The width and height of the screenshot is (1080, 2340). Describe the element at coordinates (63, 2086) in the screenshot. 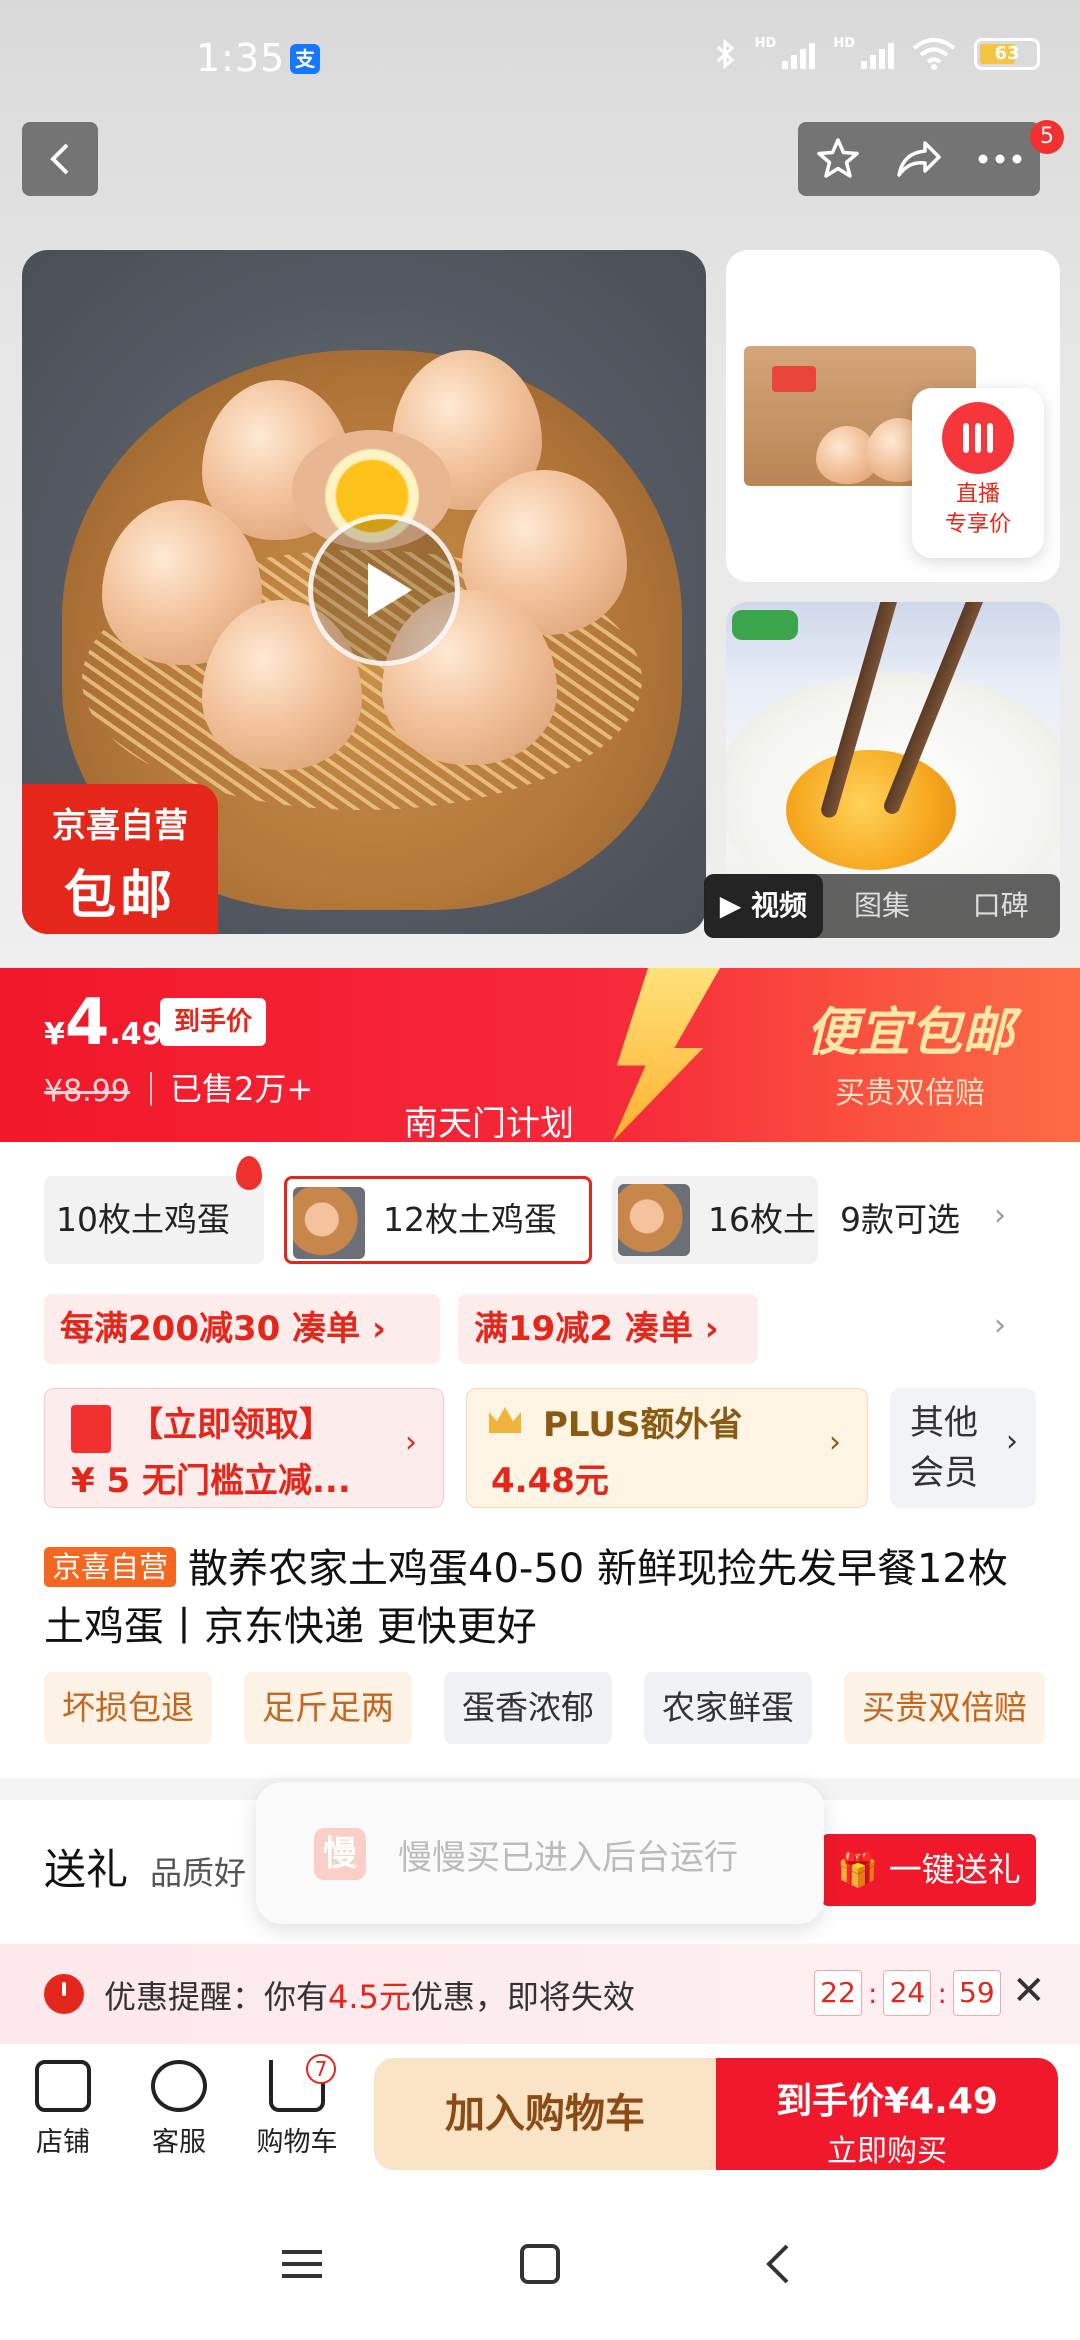

I see `store-icon` at that location.